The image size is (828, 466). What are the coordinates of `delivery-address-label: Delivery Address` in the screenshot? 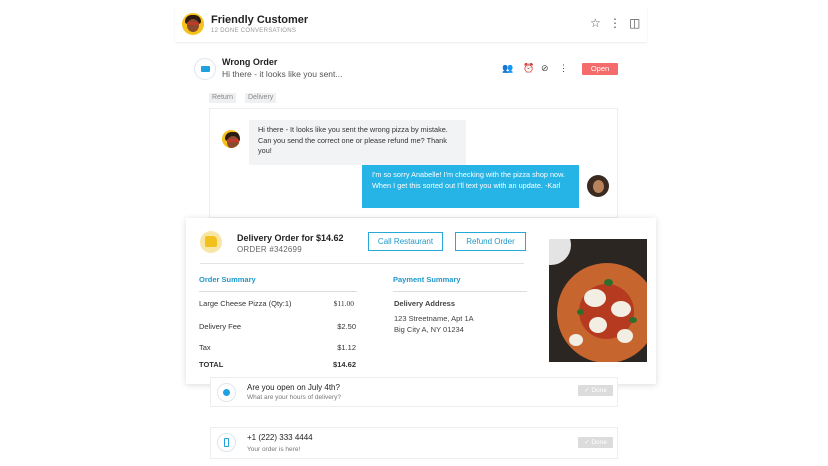 It's located at (425, 303).